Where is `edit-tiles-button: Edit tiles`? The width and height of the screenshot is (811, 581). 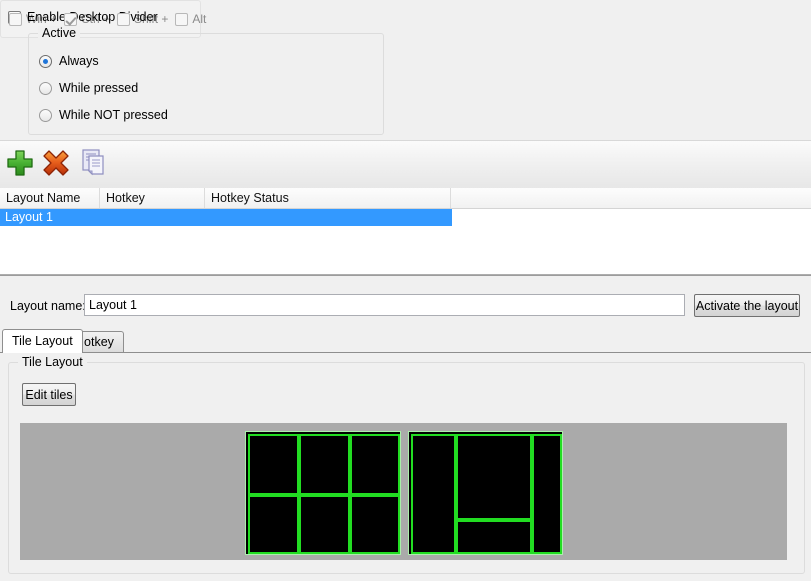 edit-tiles-button: Edit tiles is located at coordinates (49, 394).